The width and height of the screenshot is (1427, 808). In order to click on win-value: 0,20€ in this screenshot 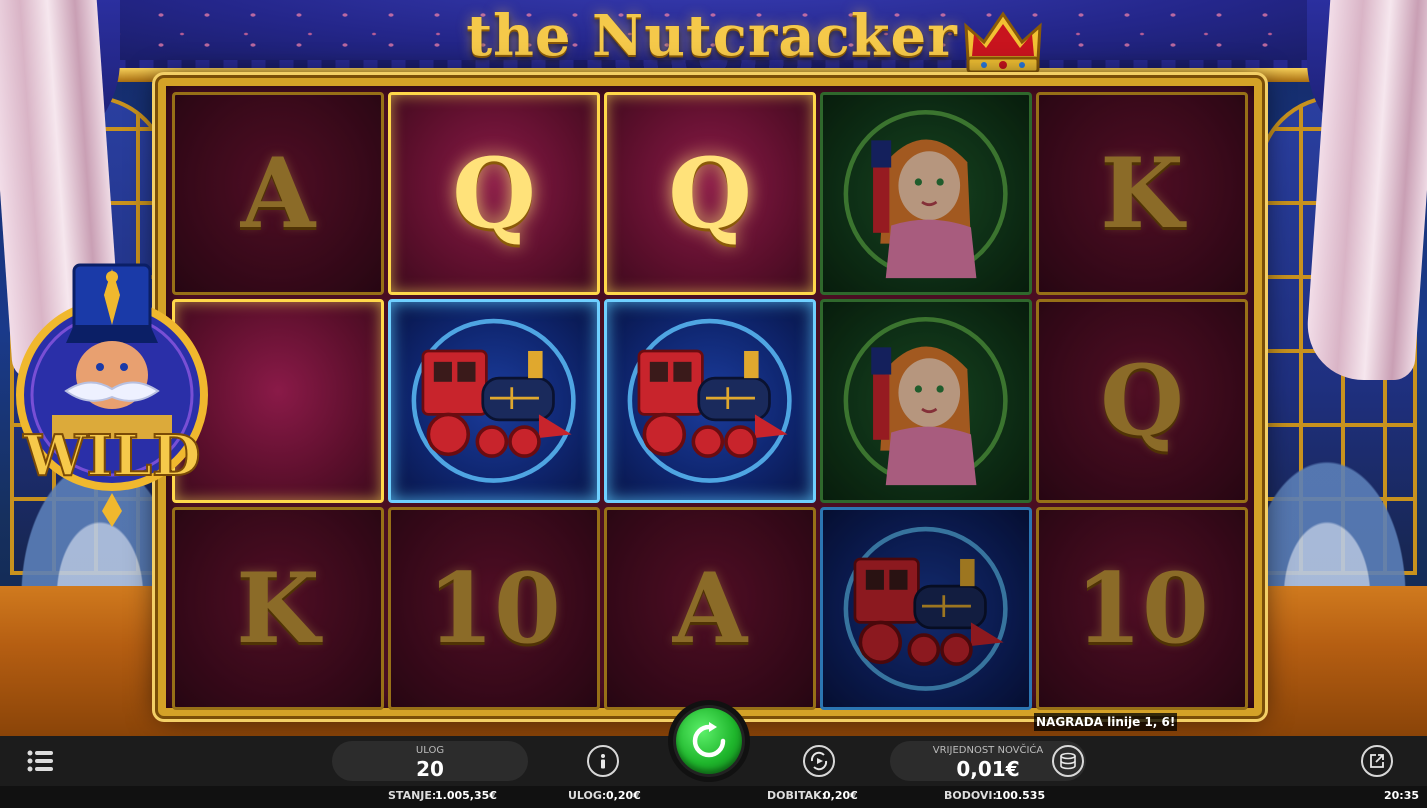, I will do `click(840, 795)`.